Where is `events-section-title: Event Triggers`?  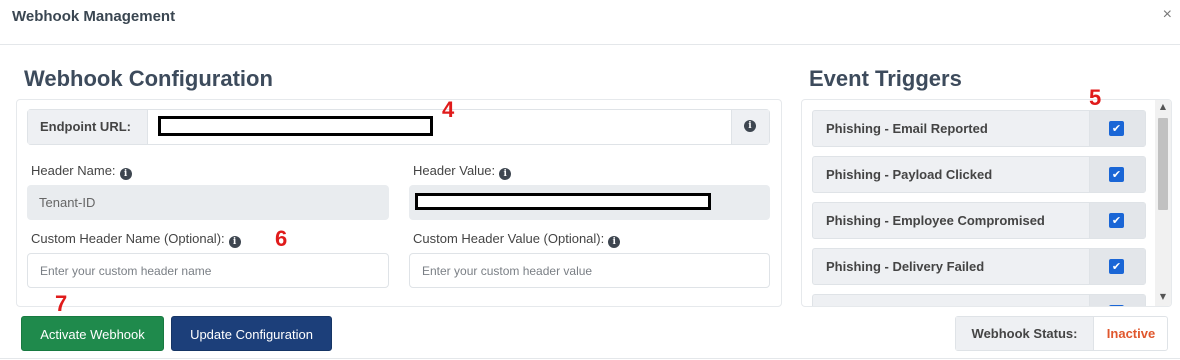
events-section-title: Event Triggers is located at coordinates (885, 78).